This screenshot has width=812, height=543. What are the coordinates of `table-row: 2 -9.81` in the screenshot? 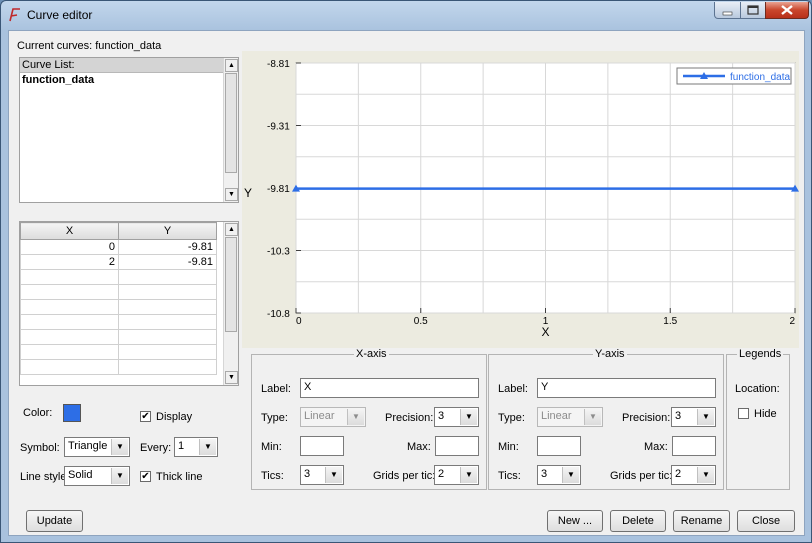 It's located at (118, 262).